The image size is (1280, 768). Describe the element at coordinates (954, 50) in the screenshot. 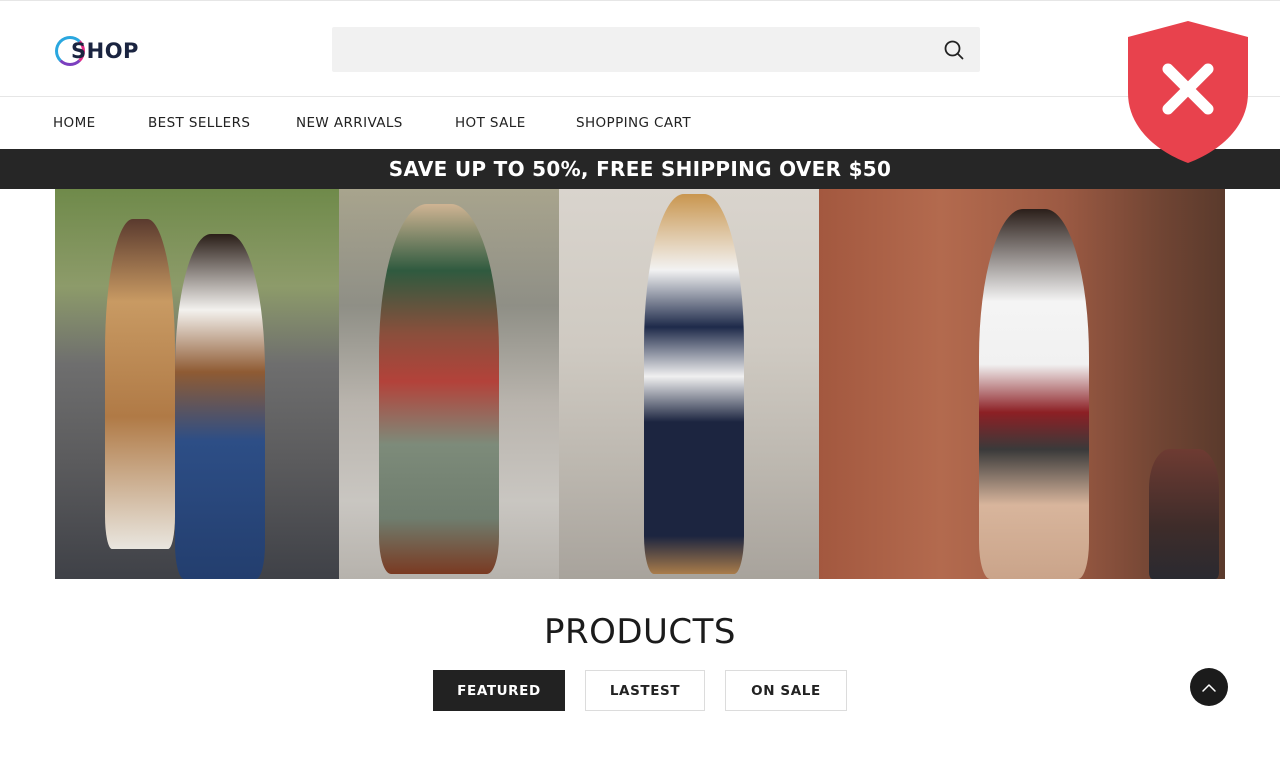

I see `search-icon` at that location.